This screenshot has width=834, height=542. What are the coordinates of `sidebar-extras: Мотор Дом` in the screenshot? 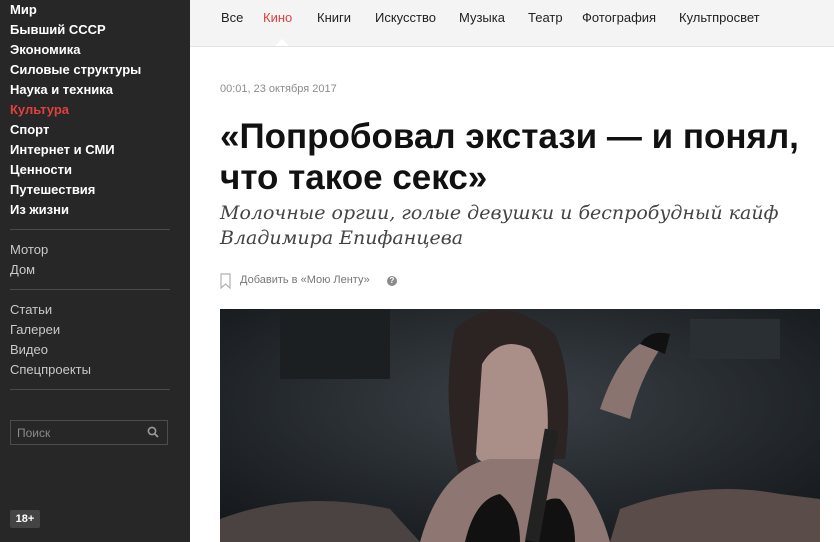 It's located at (29, 260).